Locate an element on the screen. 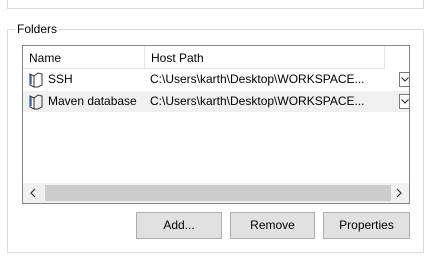 This screenshot has width=432, height=261. scroll-right-button is located at coordinates (399, 193).